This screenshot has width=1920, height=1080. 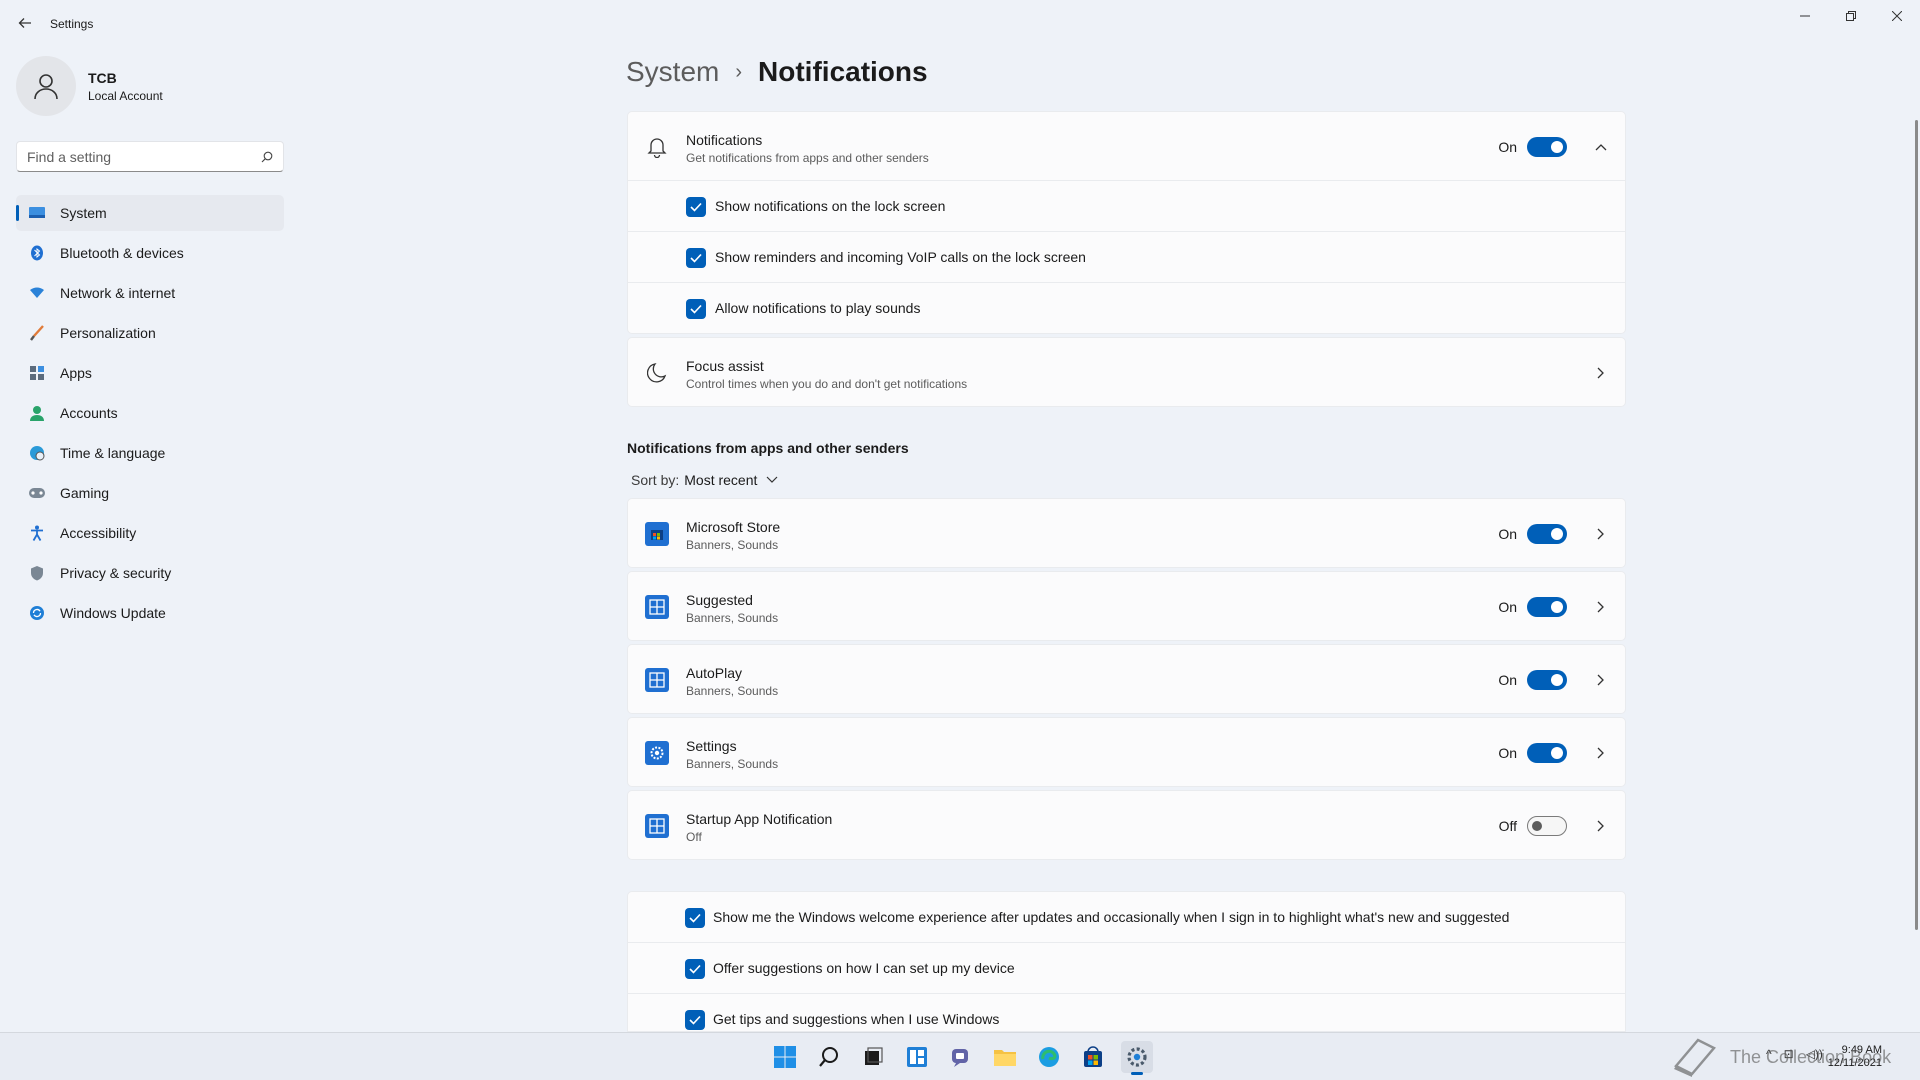 What do you see at coordinates (89, 413) in the screenshot?
I see `sidebar-item-label: Accounts` at bounding box center [89, 413].